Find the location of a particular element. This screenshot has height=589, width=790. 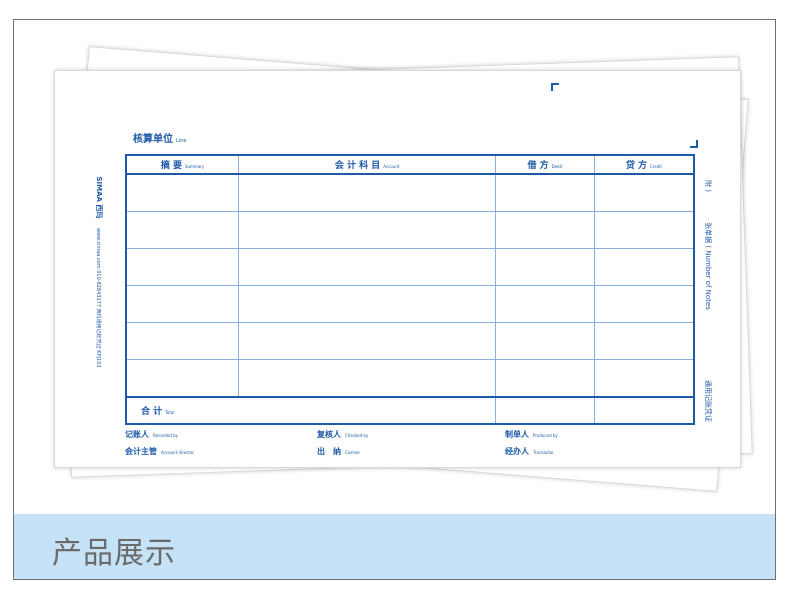

cashier-en: Cashier is located at coordinates (353, 452).